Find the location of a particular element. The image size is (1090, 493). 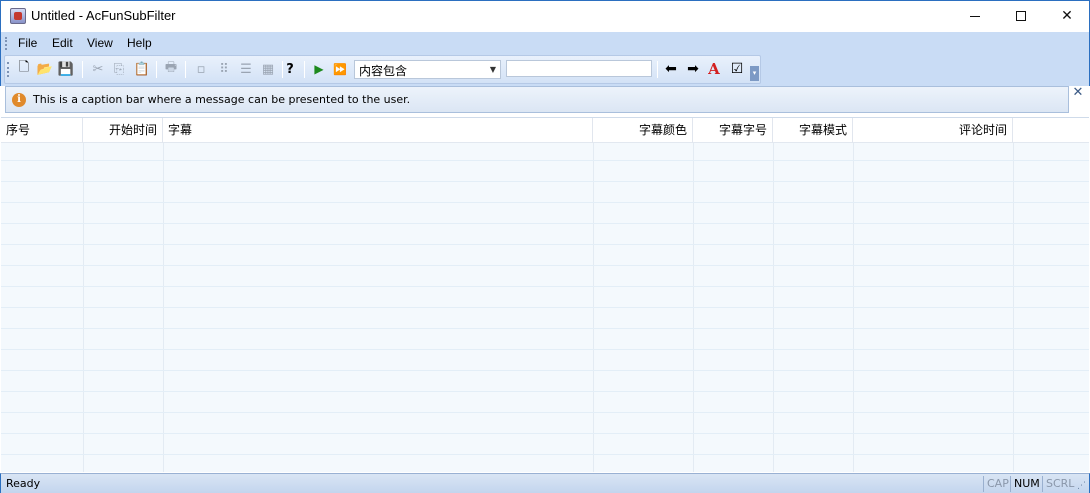

print-icon: 🖶 is located at coordinates (171, 69).